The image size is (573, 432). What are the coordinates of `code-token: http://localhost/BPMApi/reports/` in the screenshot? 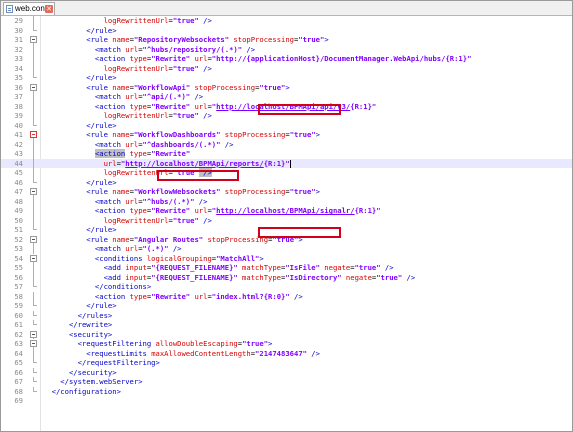 It's located at (194, 163).